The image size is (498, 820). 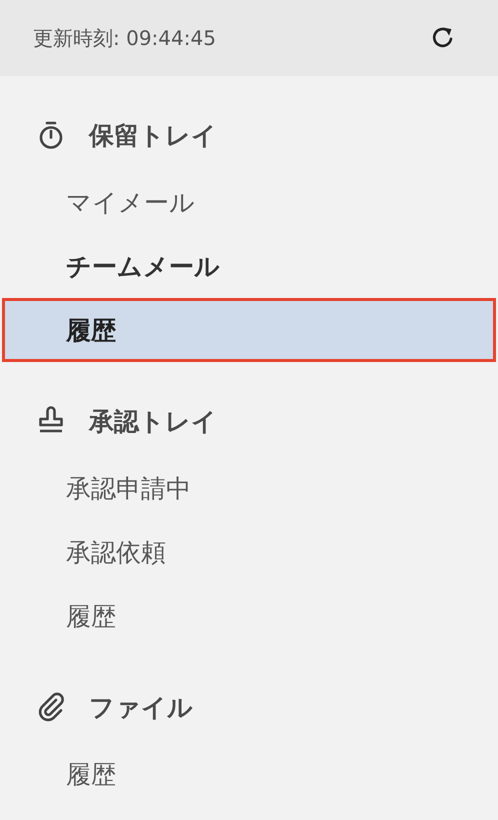 What do you see at coordinates (249, 266) in the screenshot?
I see `menu-item: チームメール` at bounding box center [249, 266].